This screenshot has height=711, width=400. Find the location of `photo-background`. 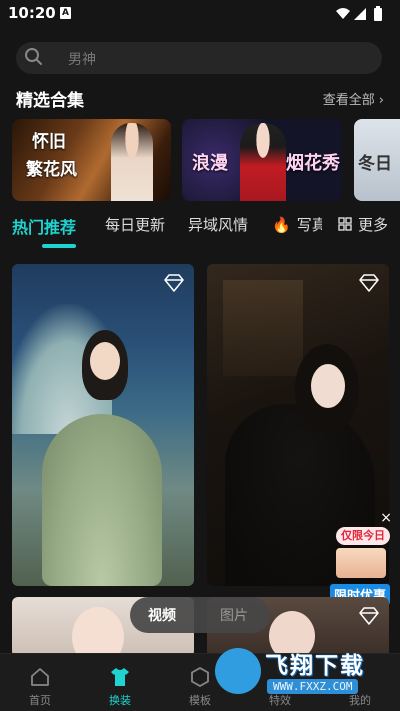

photo-background is located at coordinates (263, 328).